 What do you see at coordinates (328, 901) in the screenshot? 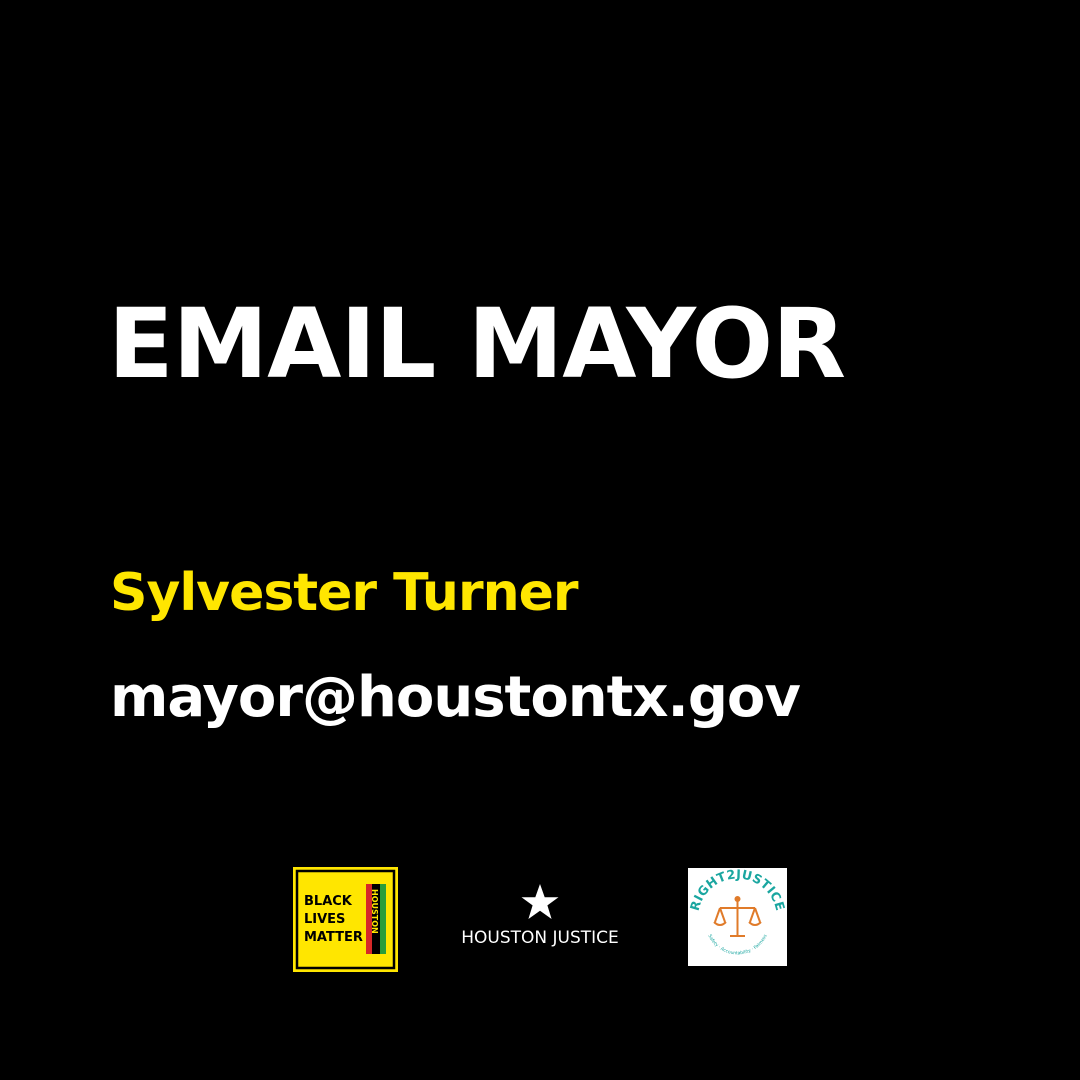
I see `blm-line-1: BLACK` at bounding box center [328, 901].